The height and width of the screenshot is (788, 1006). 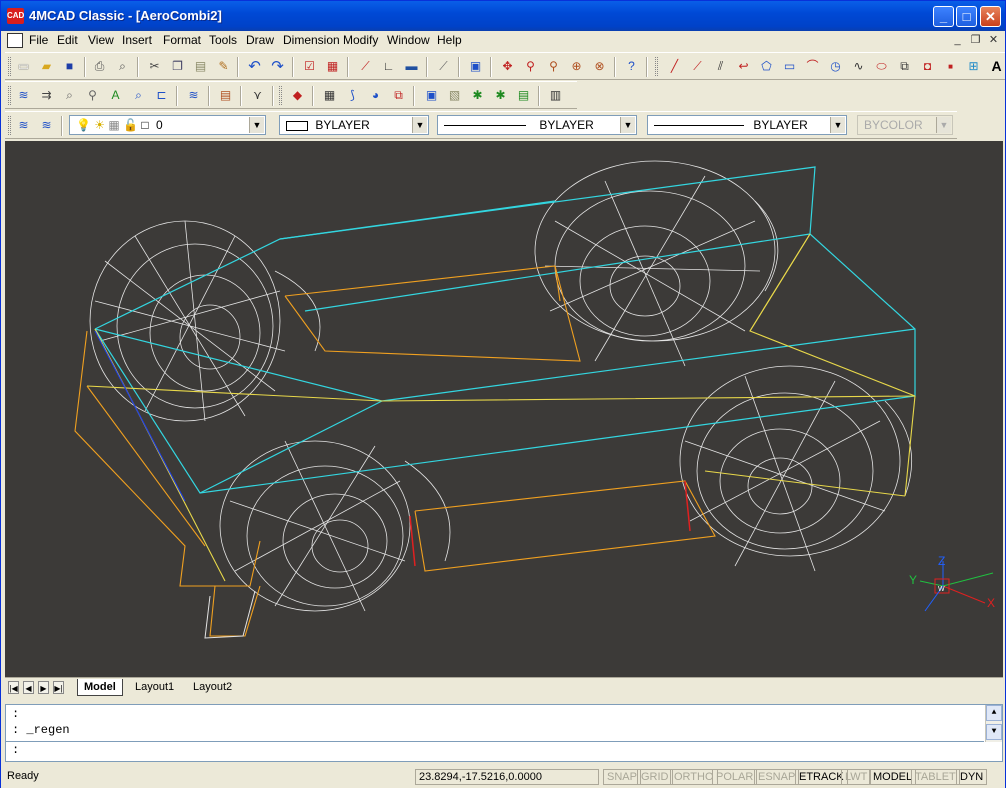 What do you see at coordinates (257, 95) in the screenshot?
I see `purge-icon: ⋎` at bounding box center [257, 95].